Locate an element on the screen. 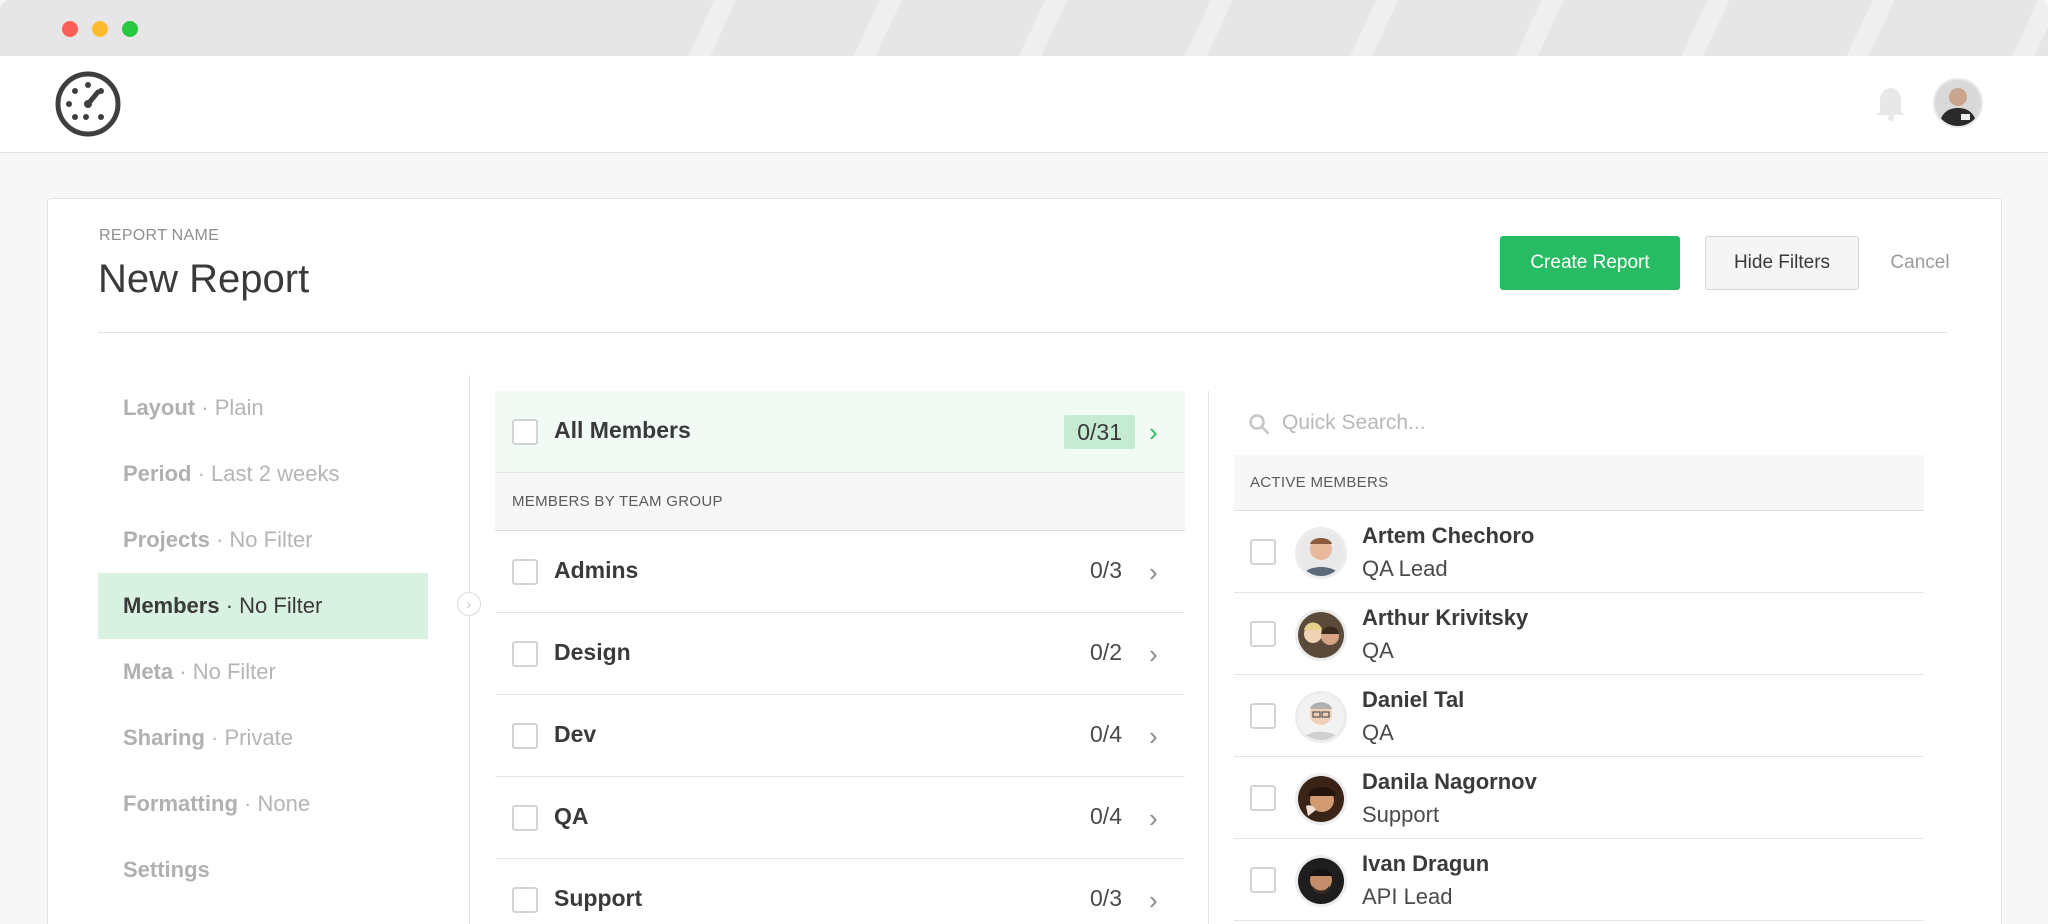 The image size is (2048, 924). member-row: Daniel Tal QA is located at coordinates (1579, 716).